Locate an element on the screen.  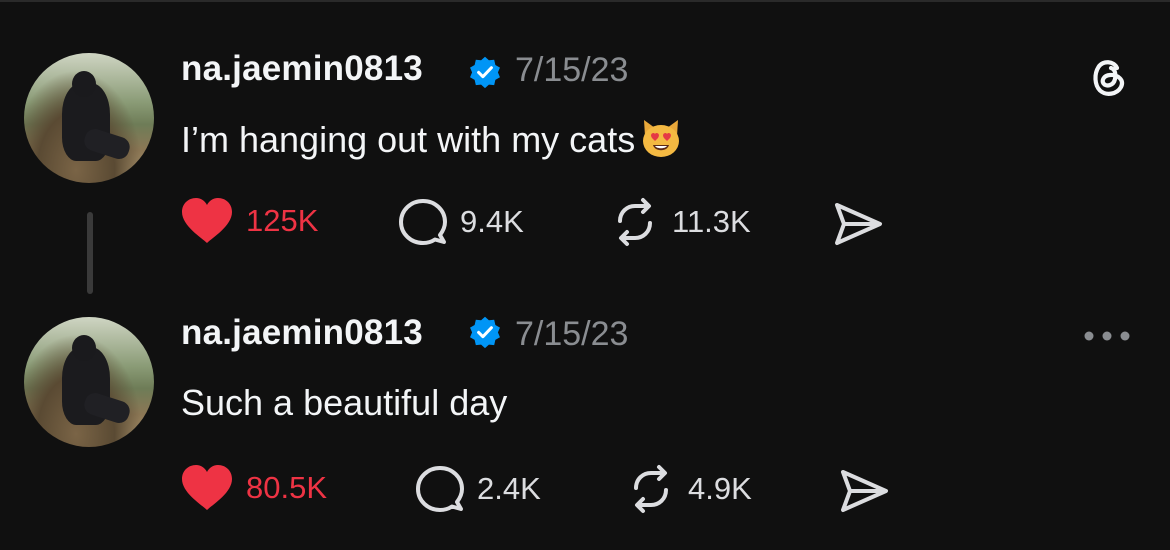
post-text-content: I’m hanging out with my cats is located at coordinates (408, 139).